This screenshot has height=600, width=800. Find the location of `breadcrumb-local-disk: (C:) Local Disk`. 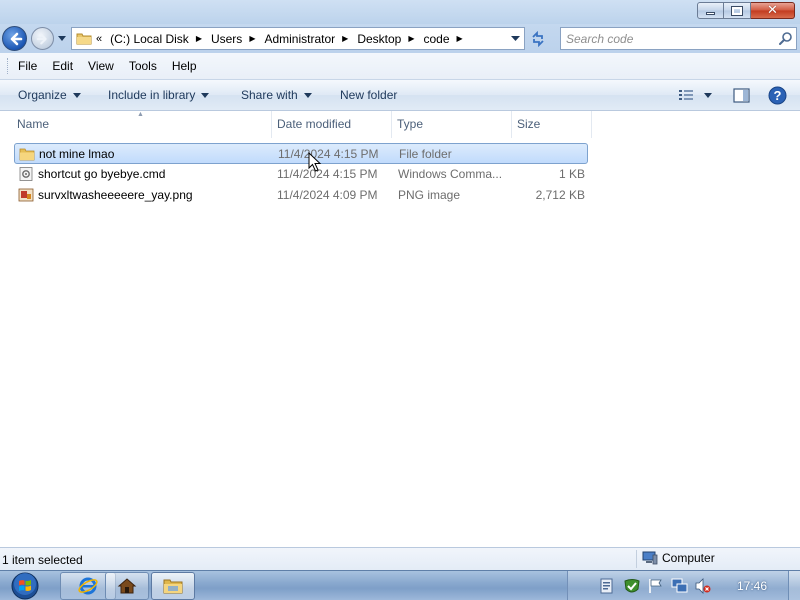

breadcrumb-local-disk: (C:) Local Disk is located at coordinates (149, 39).